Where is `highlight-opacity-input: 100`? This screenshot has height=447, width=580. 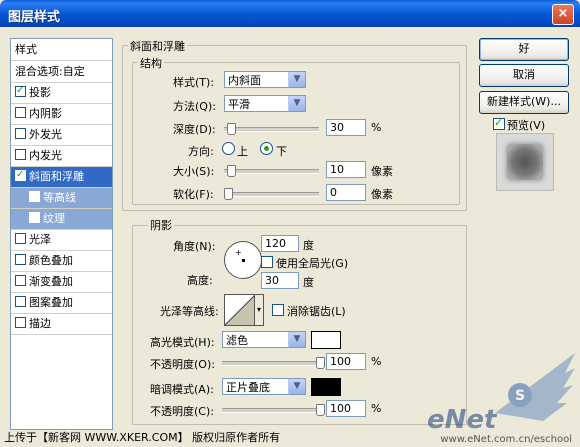 highlight-opacity-input: 100 is located at coordinates (346, 361).